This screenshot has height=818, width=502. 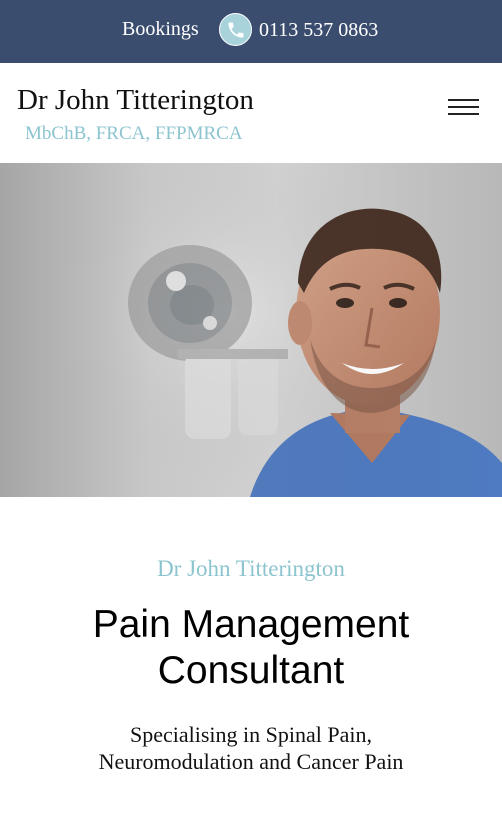 I want to click on headline-line-2: Consultant, so click(x=251, y=670).